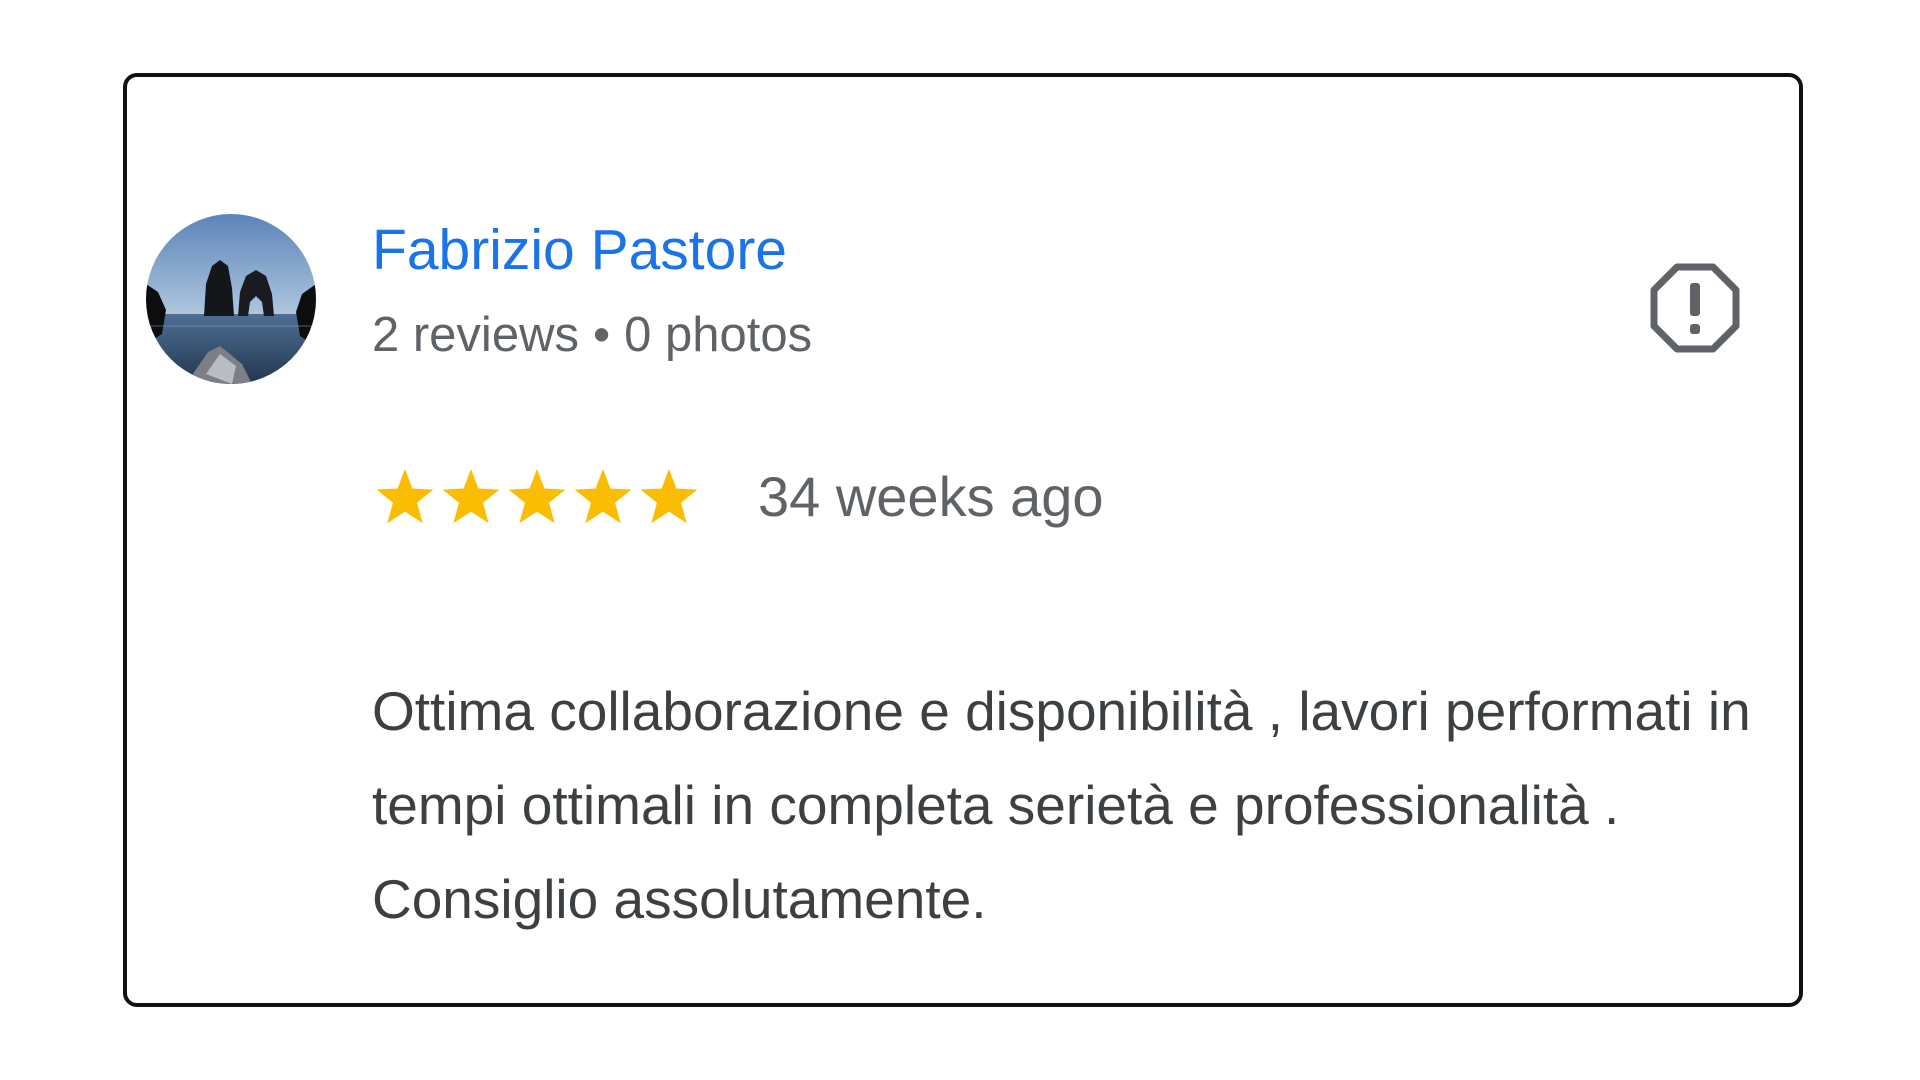 Image resolution: width=1920 pixels, height=1080 pixels. I want to click on report-flag-icon, so click(1695, 308).